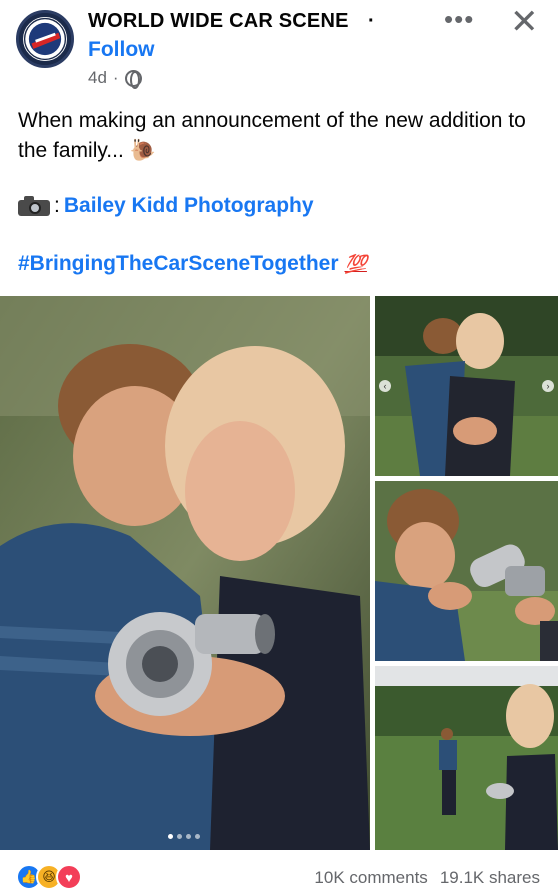  What do you see at coordinates (524, 22) in the screenshot?
I see `close-icon: ✕` at bounding box center [524, 22].